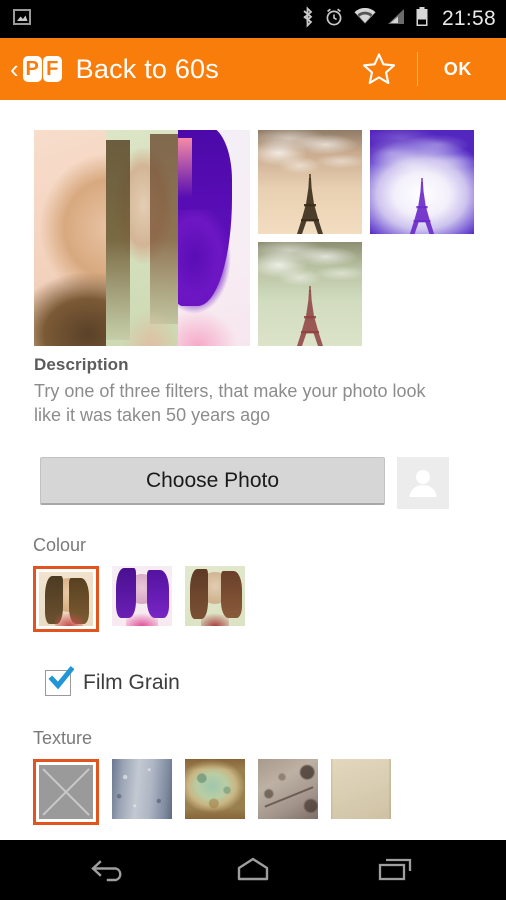 The height and width of the screenshot is (900, 506). I want to click on filter-thumbnail-purple, so click(422, 182).